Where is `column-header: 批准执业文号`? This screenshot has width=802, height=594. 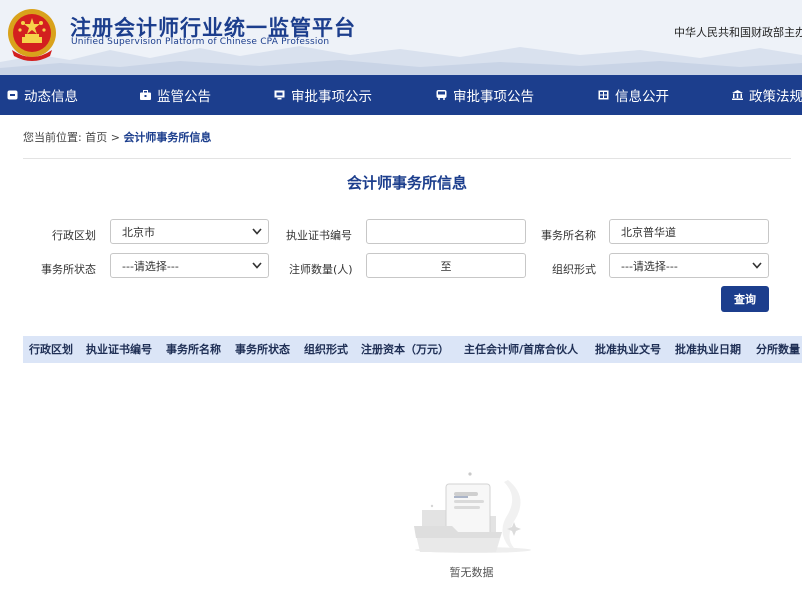
column-header: 批准执业文号 is located at coordinates (628, 349).